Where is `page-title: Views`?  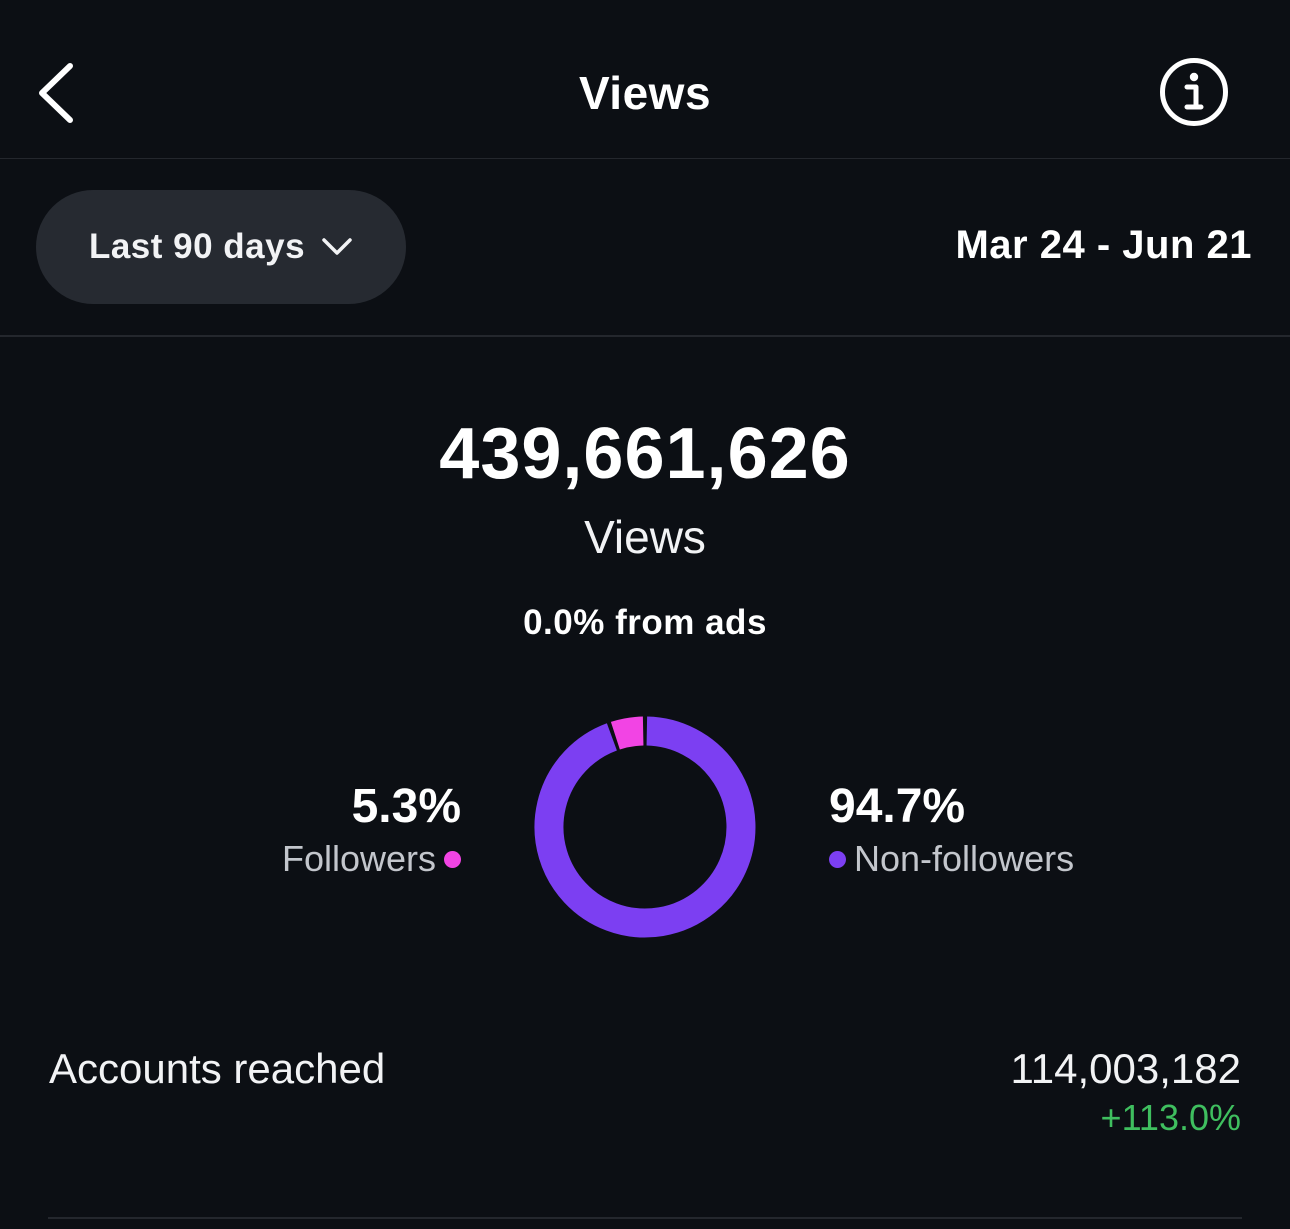 page-title: Views is located at coordinates (645, 93).